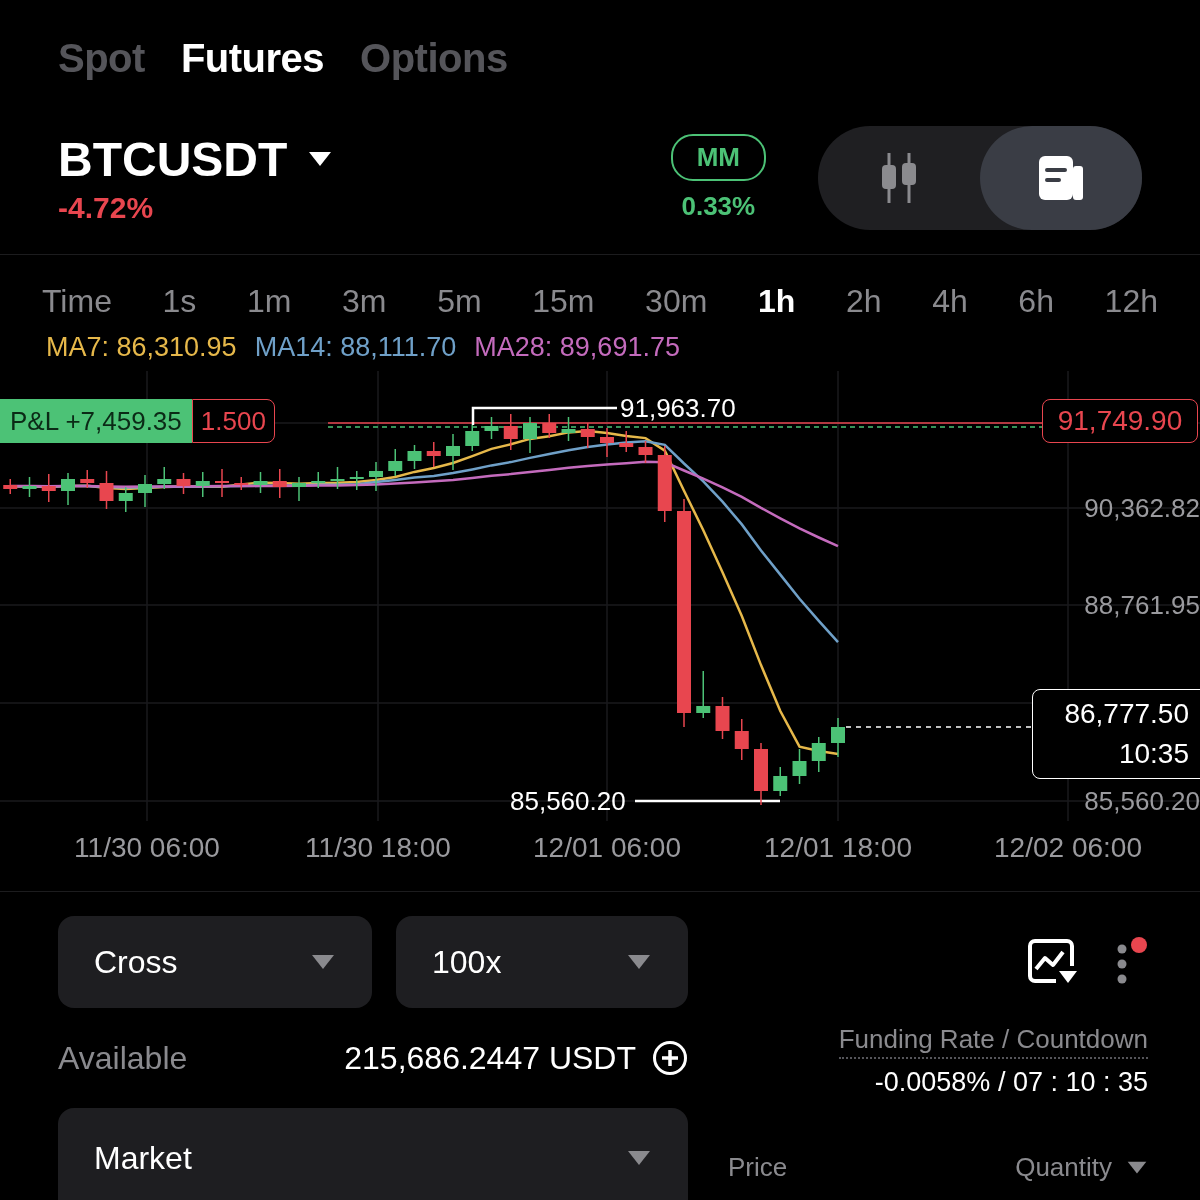 The width and height of the screenshot is (1200, 1200). What do you see at coordinates (1126, 714) in the screenshot?
I see `last-price: 86,777.50` at bounding box center [1126, 714].